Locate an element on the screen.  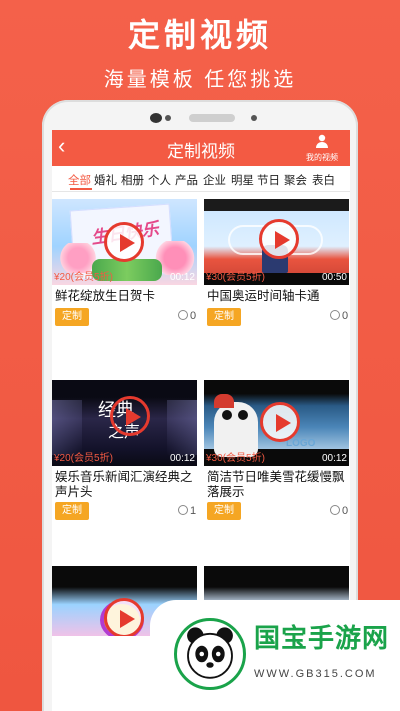
site-watermark: 国宝手游网 WWW.GB315.COM is located at coordinates (275, 655).